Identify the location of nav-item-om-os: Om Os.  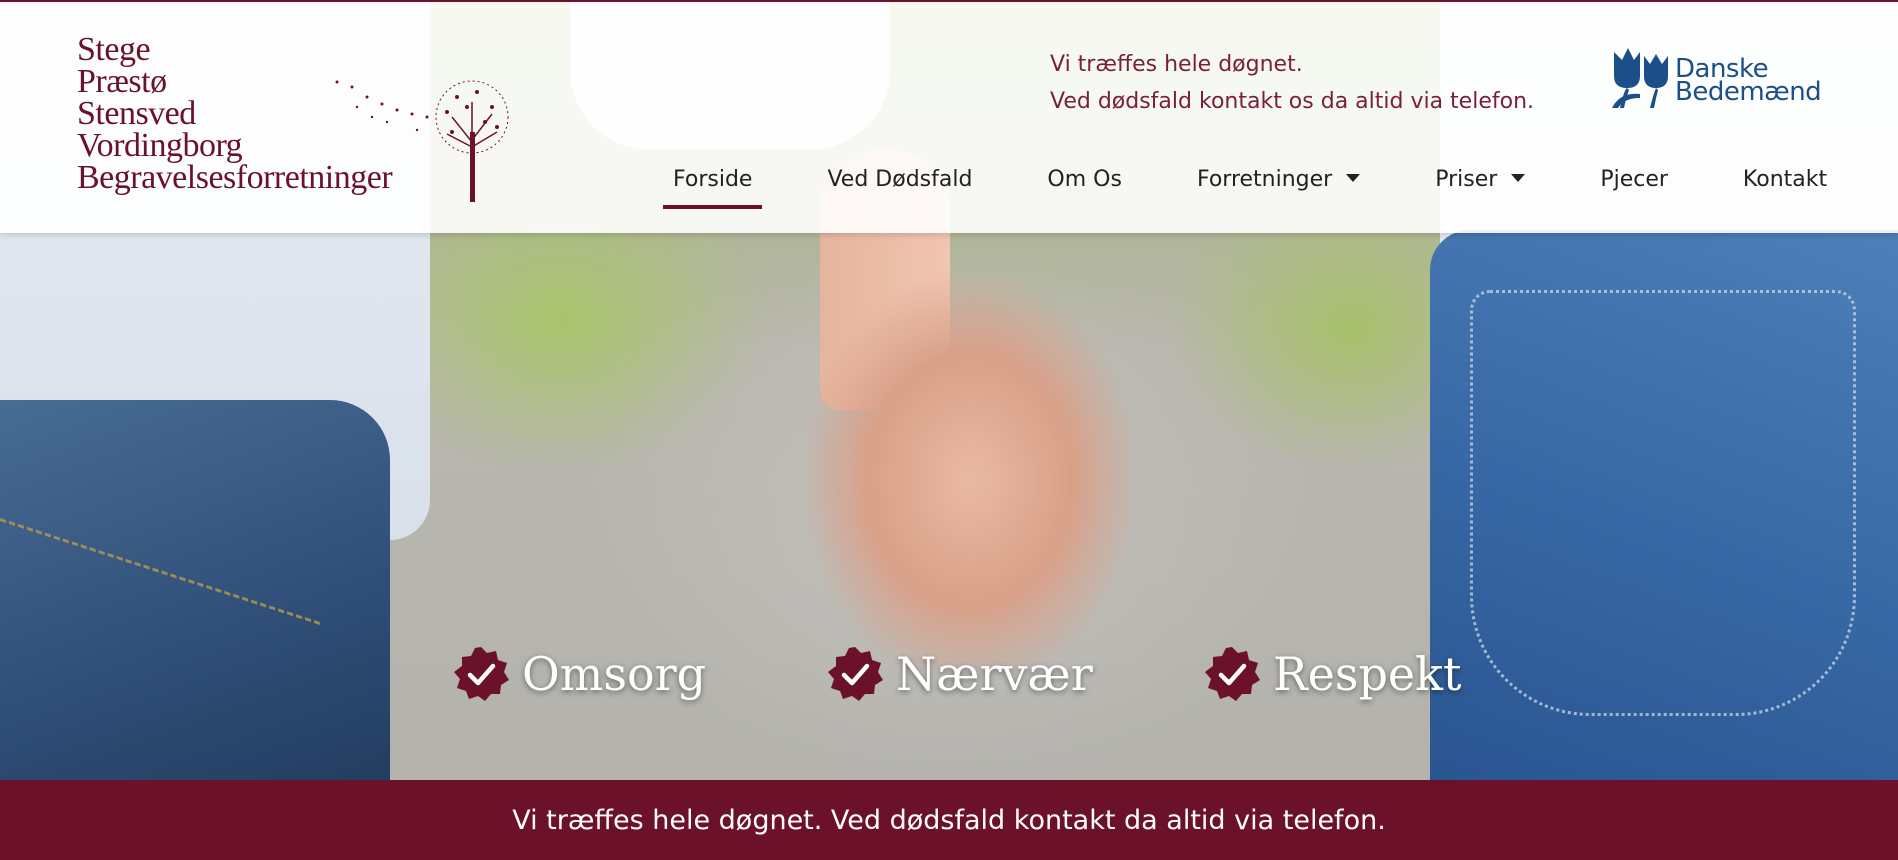
(1084, 179).